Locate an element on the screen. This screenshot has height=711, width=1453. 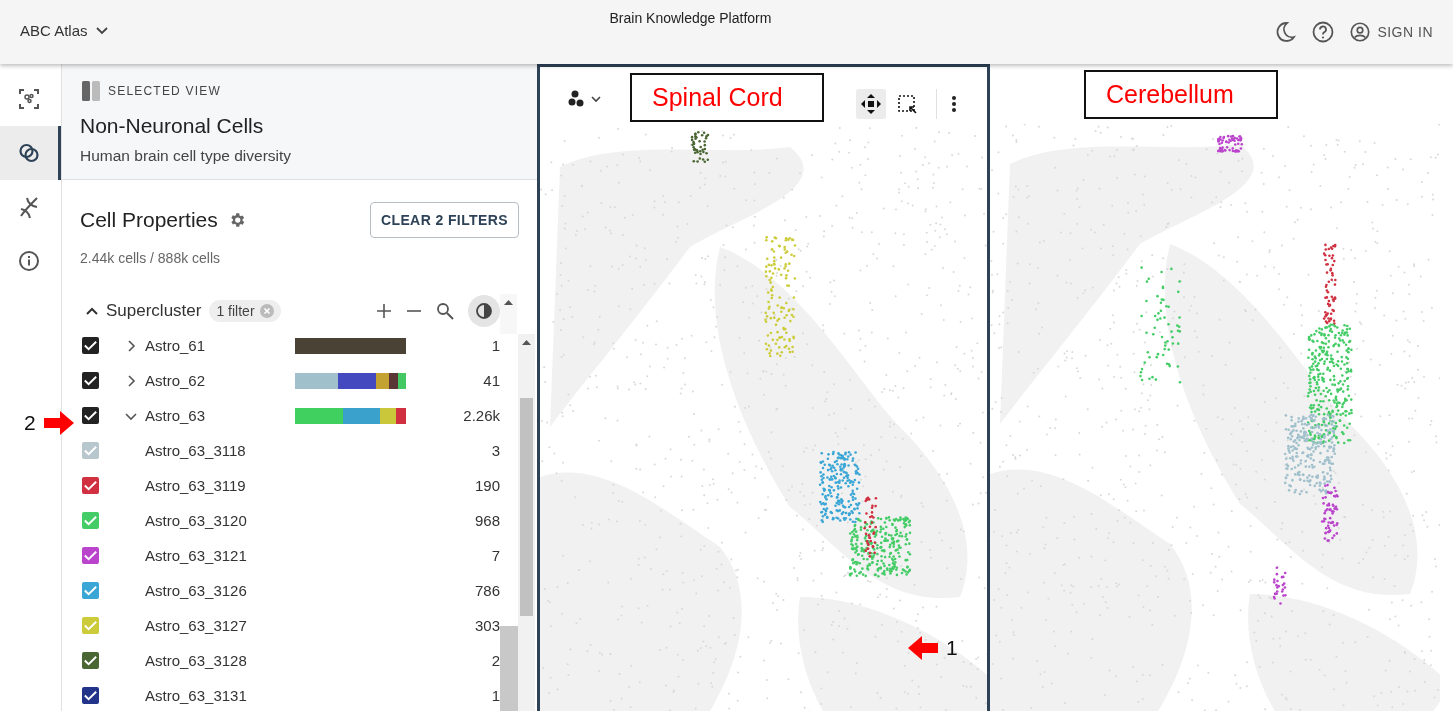
collapse-icon is located at coordinates (92, 311).